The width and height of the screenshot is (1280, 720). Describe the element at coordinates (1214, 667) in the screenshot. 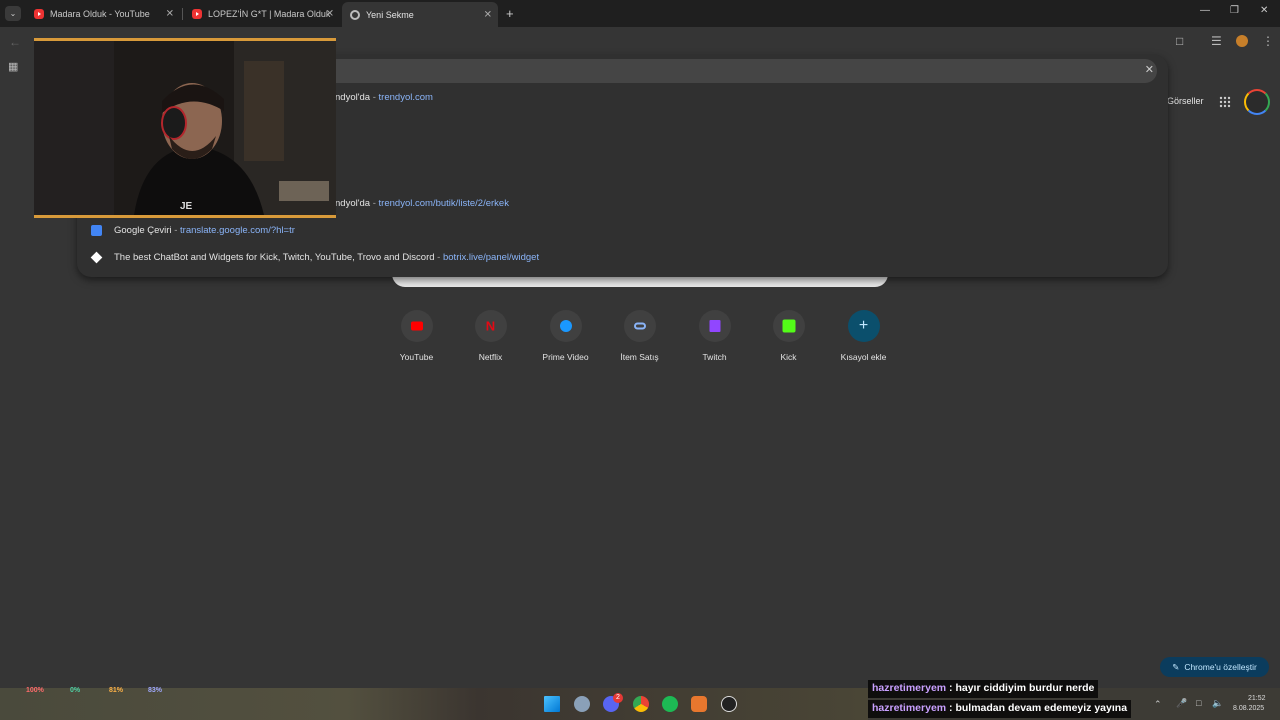

I see `customize-chrome-button: ✎ Chrome'u özelleştir` at that location.